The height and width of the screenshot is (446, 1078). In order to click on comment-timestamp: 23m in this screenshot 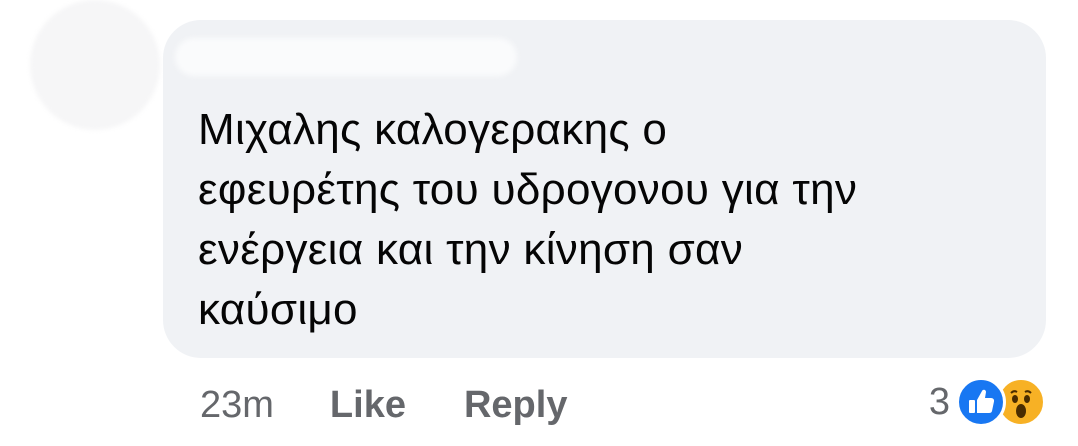, I will do `click(237, 405)`.